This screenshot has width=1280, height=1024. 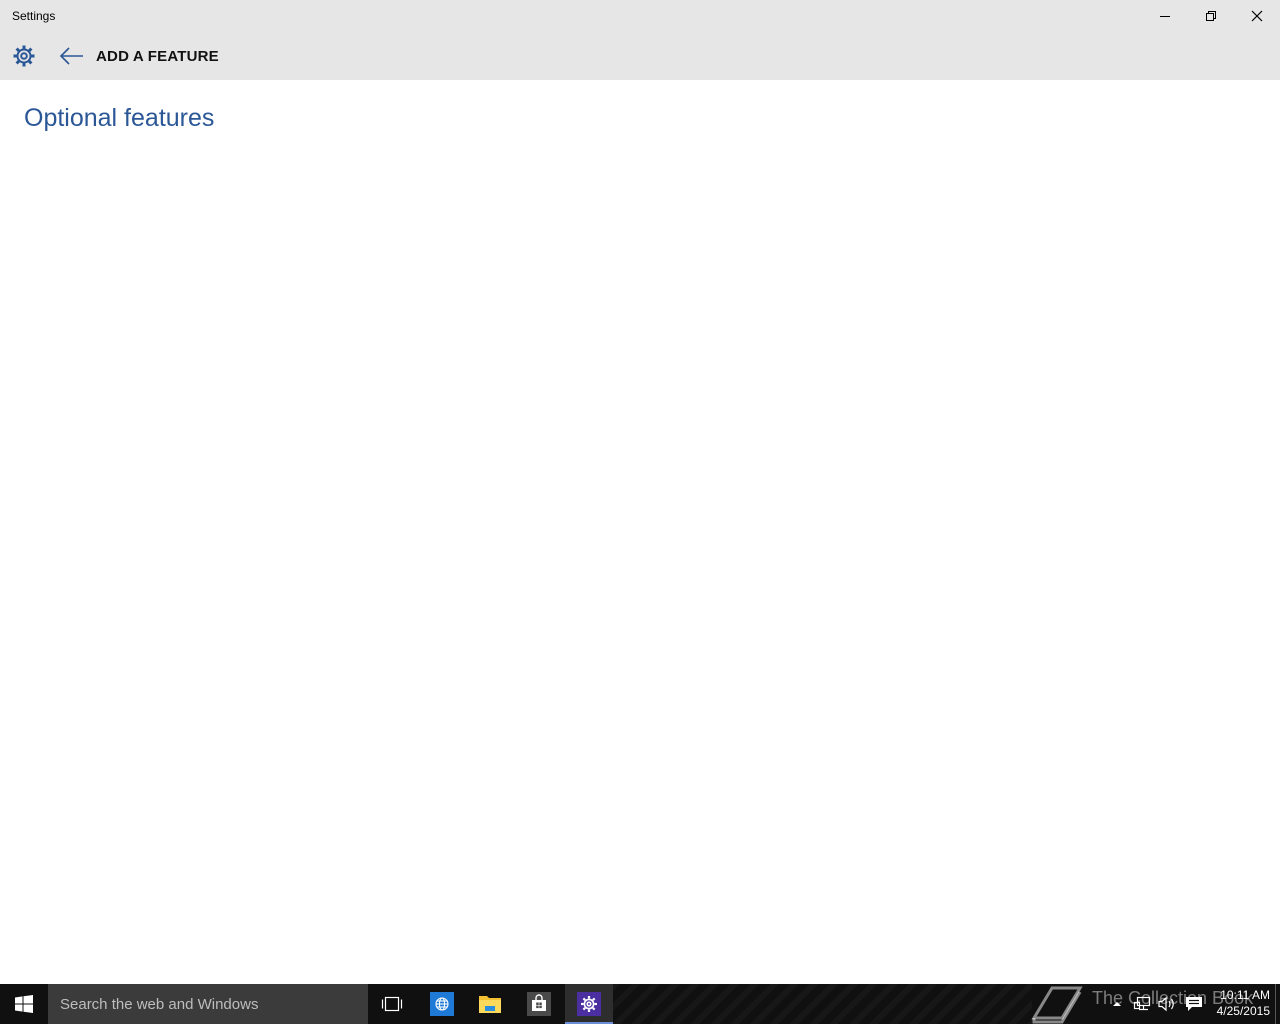 I want to click on back-arrow-icon, so click(x=72, y=56).